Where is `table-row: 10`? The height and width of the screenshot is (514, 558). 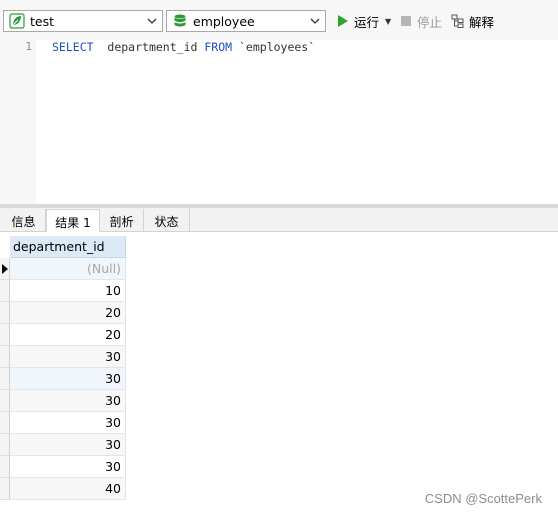 table-row: 10 is located at coordinates (63, 291).